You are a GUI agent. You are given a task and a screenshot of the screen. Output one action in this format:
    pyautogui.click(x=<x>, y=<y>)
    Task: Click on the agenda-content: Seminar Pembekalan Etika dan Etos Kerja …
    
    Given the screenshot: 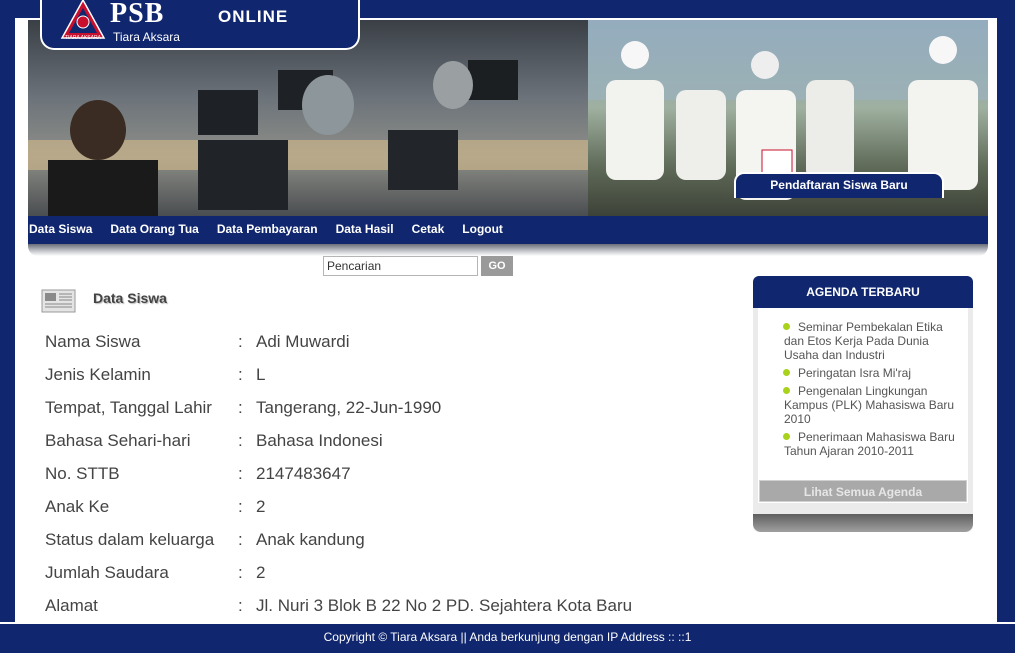 What is the action you would take?
    pyautogui.click(x=863, y=405)
    